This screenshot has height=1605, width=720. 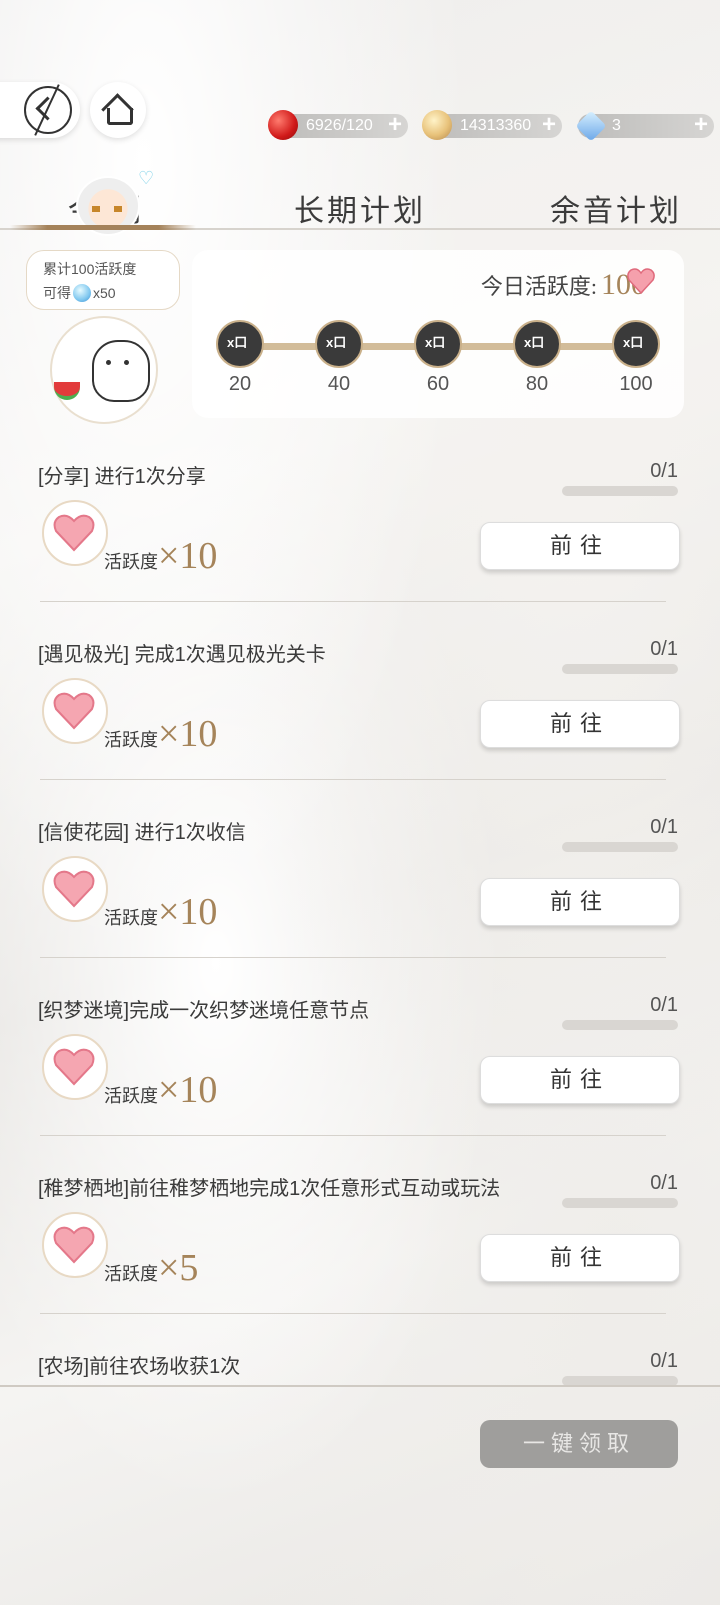 I want to click on claim-all-button: 一键领取, so click(x=579, y=1444).